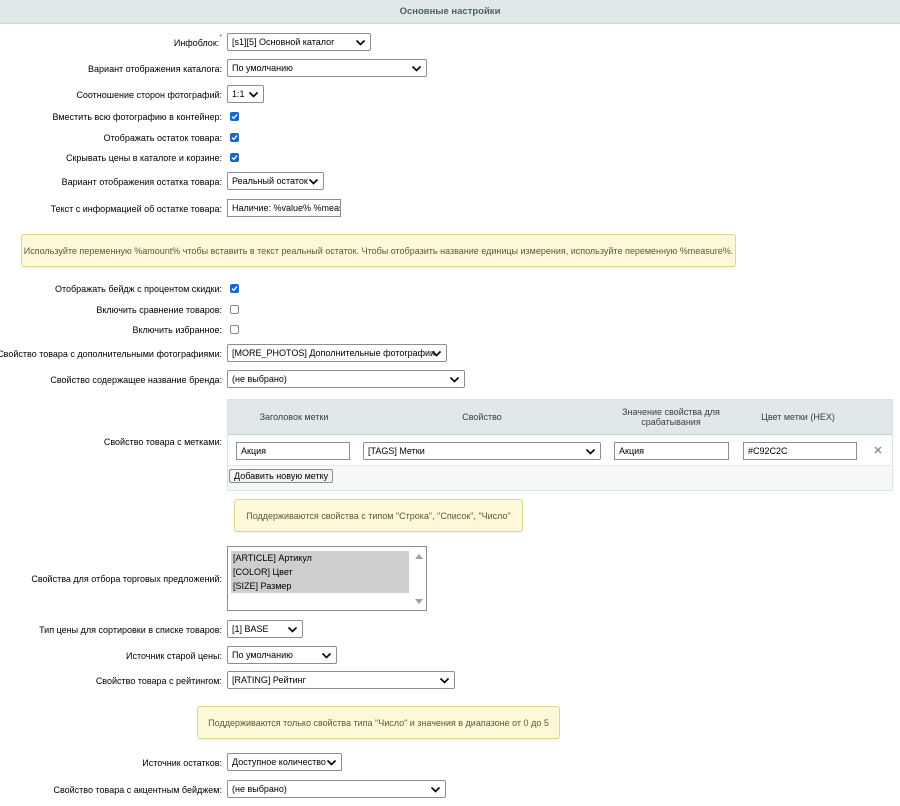  Describe the element at coordinates (482, 417) in the screenshot. I see `header-property: Свойство` at that location.